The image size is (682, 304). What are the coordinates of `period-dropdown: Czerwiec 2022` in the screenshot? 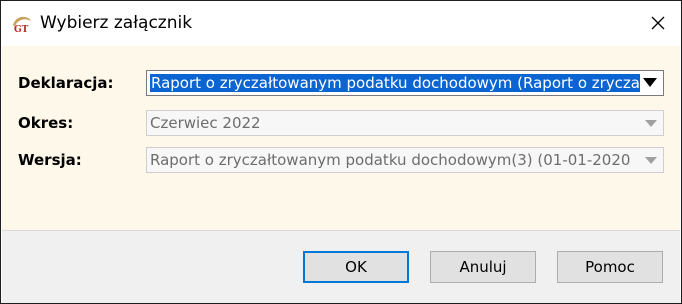 It's located at (405, 123).